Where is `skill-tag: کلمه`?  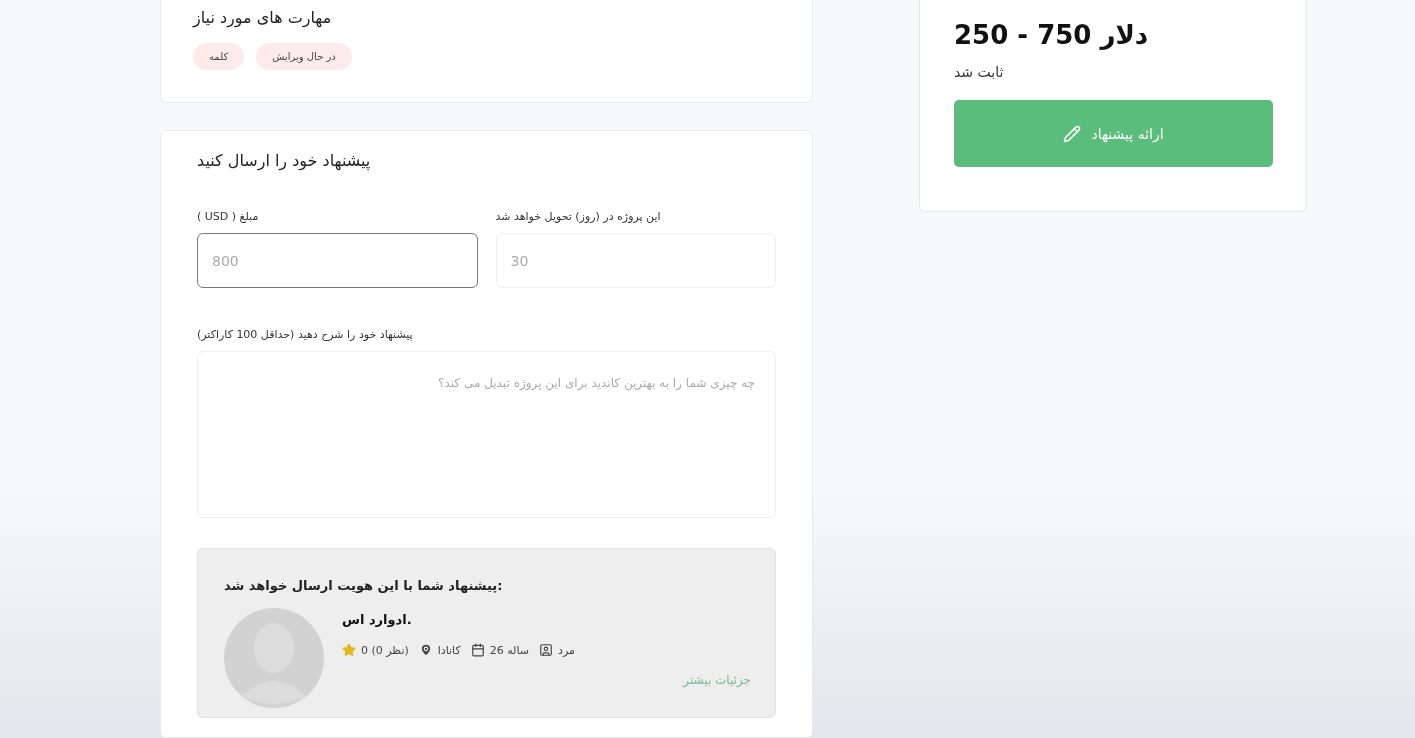
skill-tag: کلمه is located at coordinates (219, 56).